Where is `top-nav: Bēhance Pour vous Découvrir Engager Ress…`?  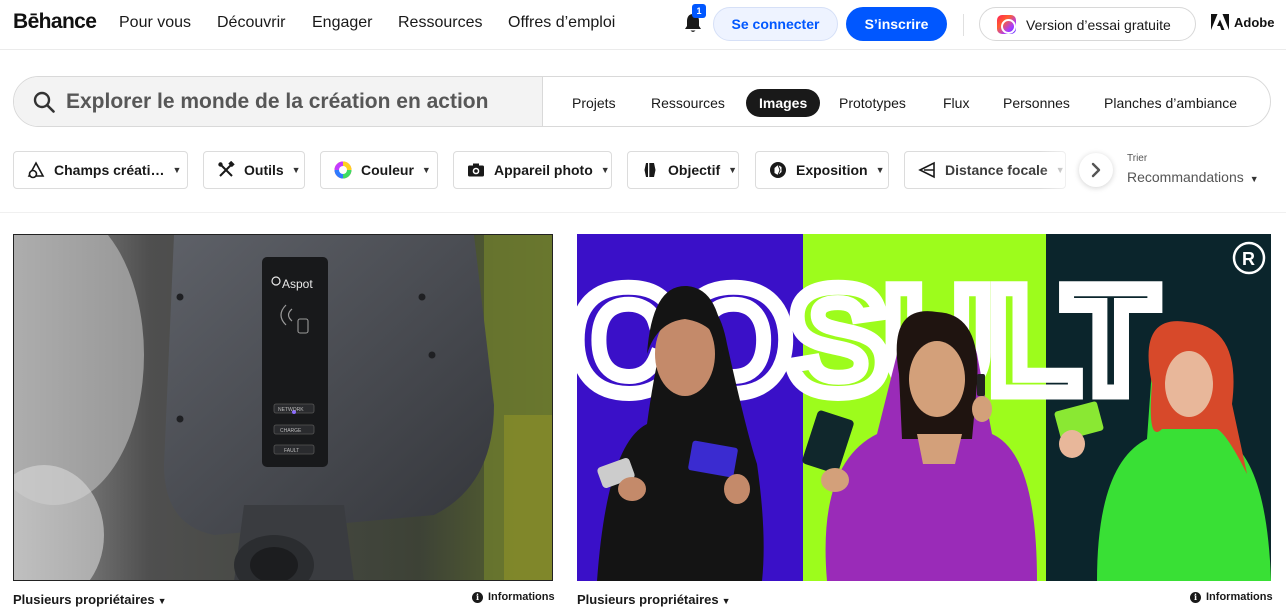 top-nav: Bēhance Pour vous Découvrir Engager Ress… is located at coordinates (643, 25).